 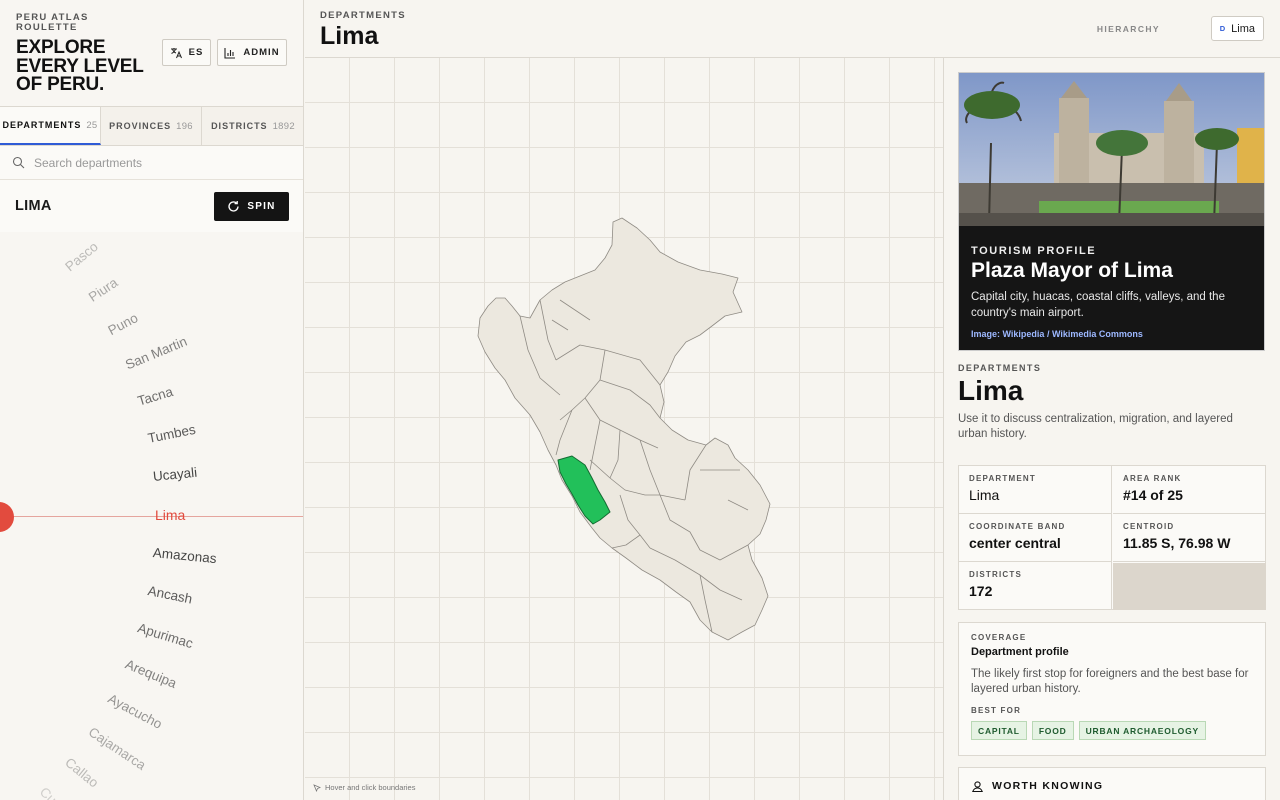 I want to click on current-selection: LIMA SPIN, so click(x=151, y=206).